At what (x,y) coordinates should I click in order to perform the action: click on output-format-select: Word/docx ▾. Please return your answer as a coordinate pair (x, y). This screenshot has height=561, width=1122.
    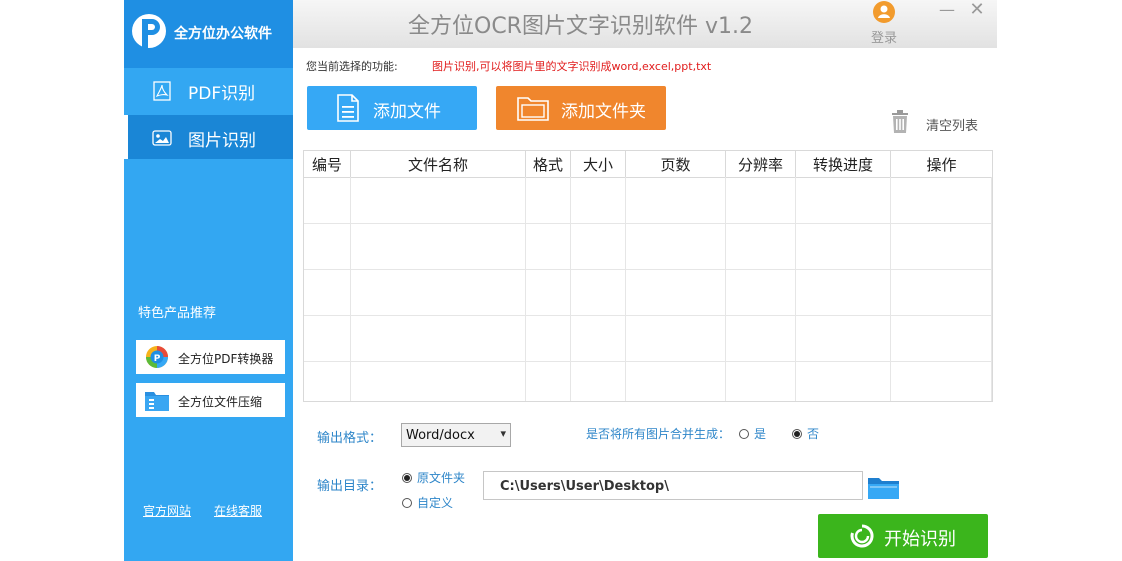
    Looking at the image, I should click on (456, 435).